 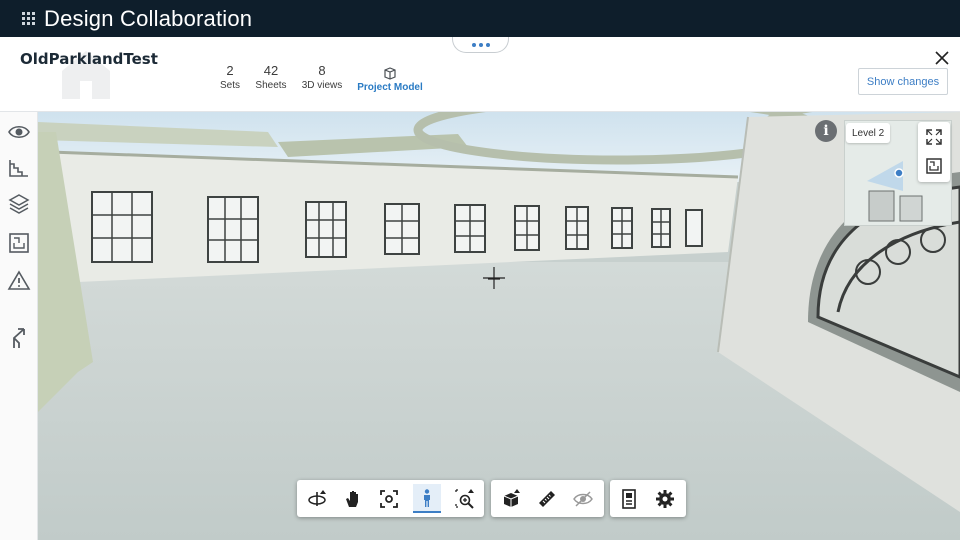 What do you see at coordinates (271, 85) in the screenshot?
I see `stat-sheets-label: Sheets` at bounding box center [271, 85].